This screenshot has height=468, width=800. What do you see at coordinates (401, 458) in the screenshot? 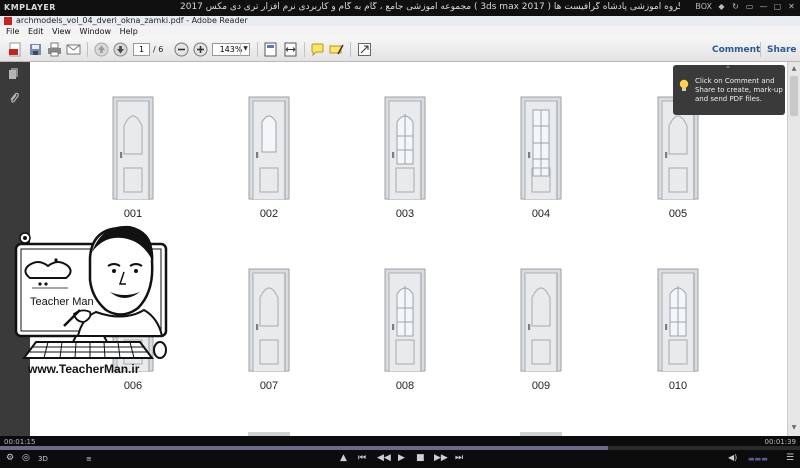
I see `play-icon: ▶` at bounding box center [401, 458].